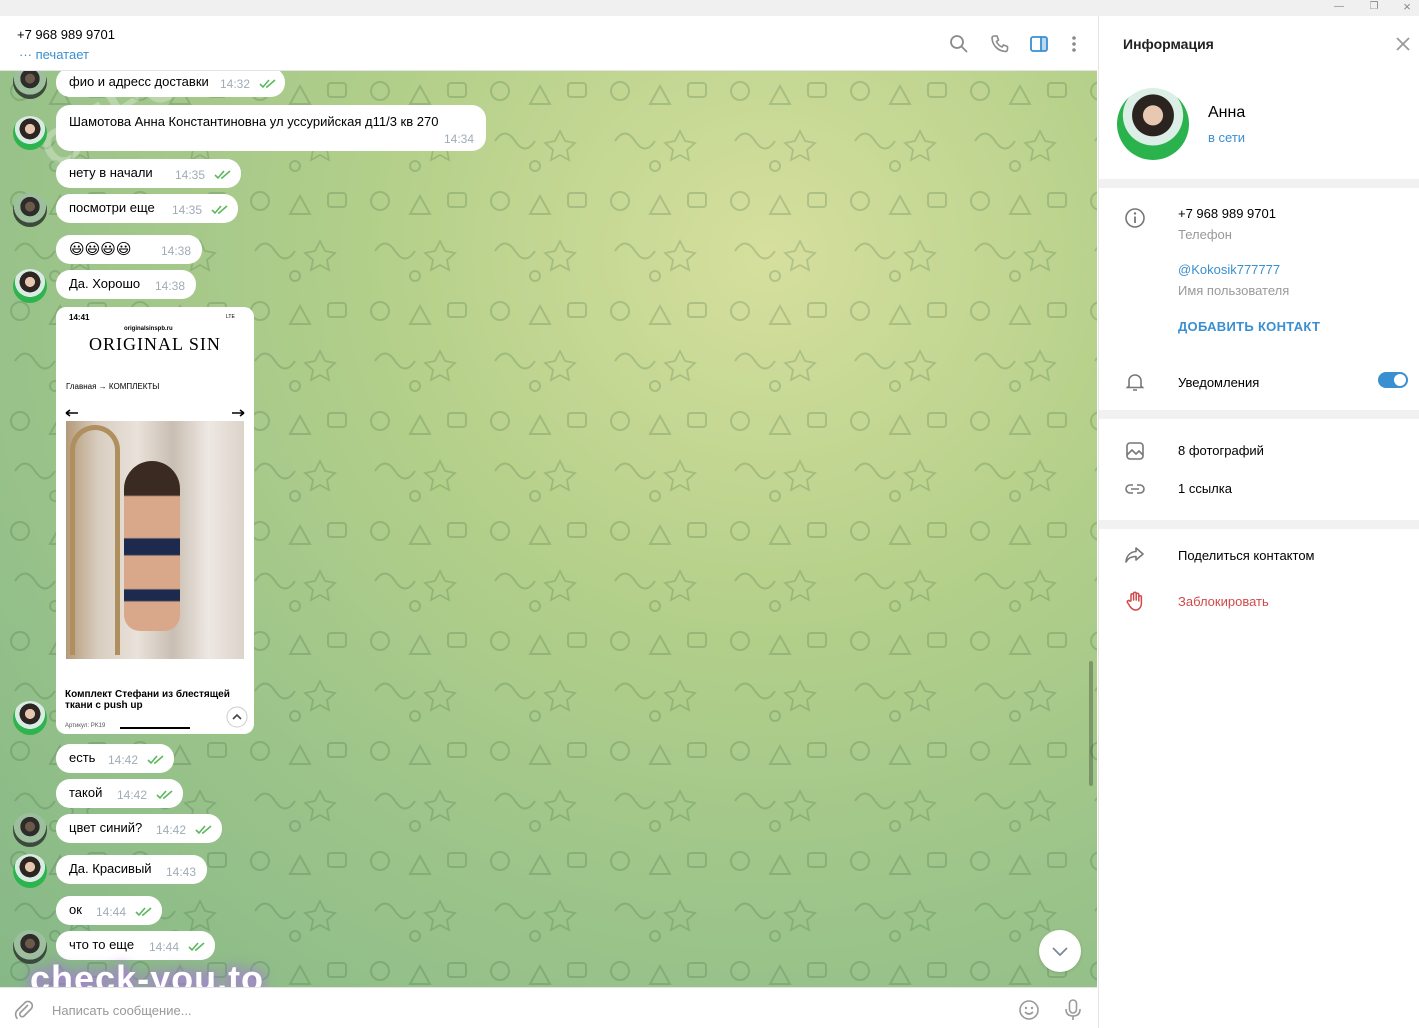 Image resolution: width=1419 pixels, height=1028 pixels. Describe the element at coordinates (1234, 290) in the screenshot. I see `username-label: Имя пользователя` at that location.